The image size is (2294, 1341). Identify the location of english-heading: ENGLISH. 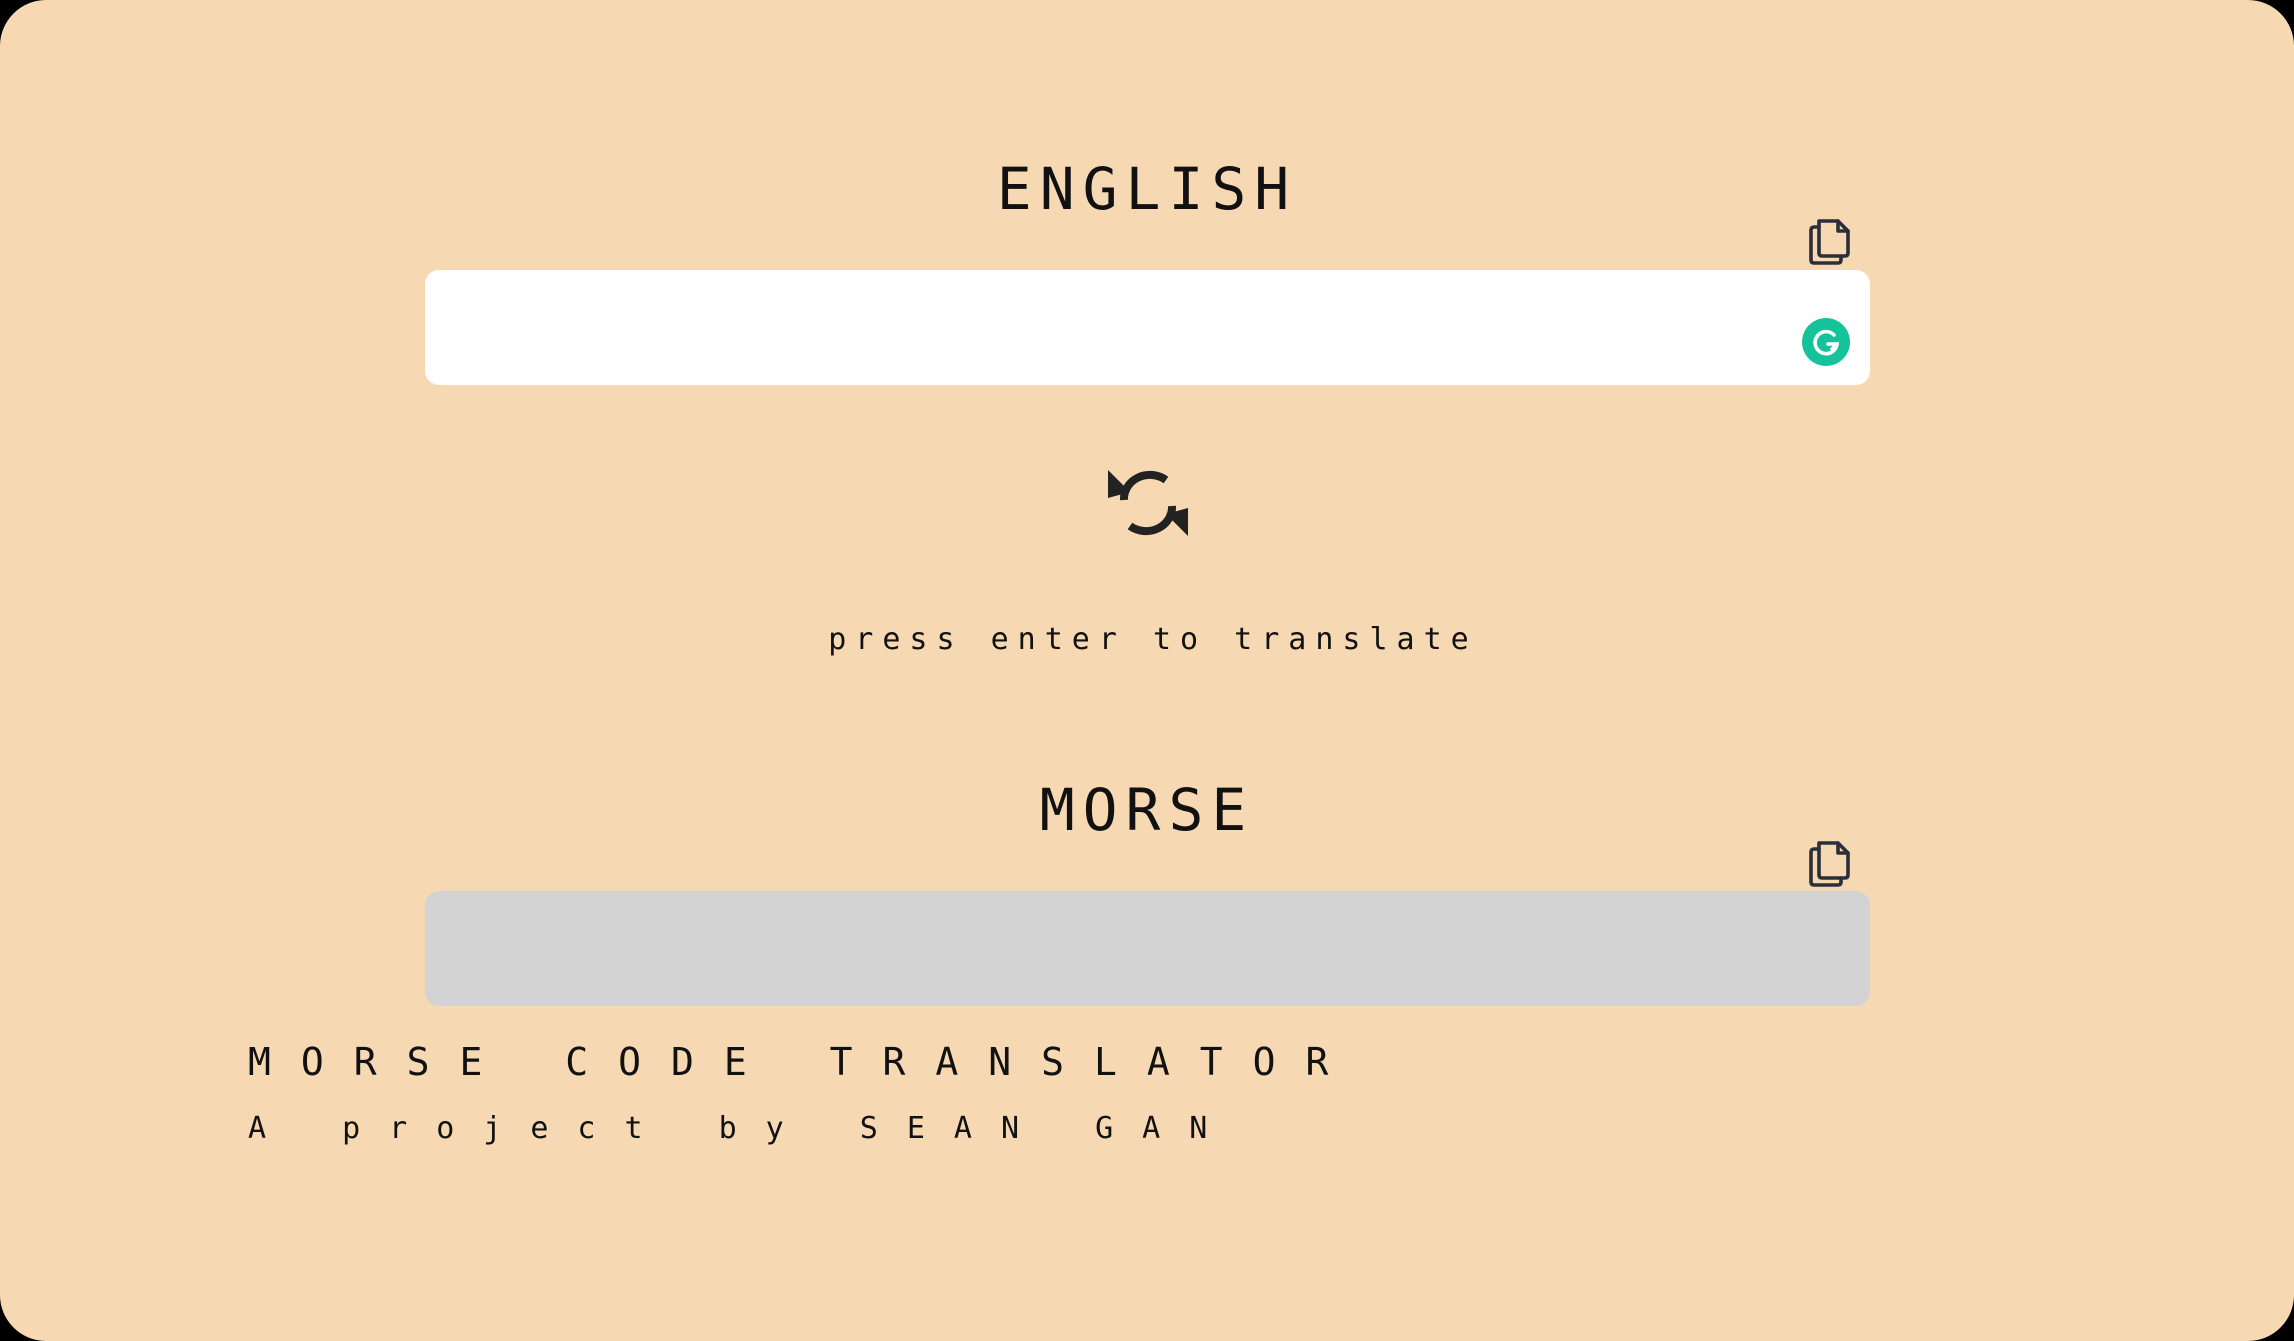
(1147, 189).